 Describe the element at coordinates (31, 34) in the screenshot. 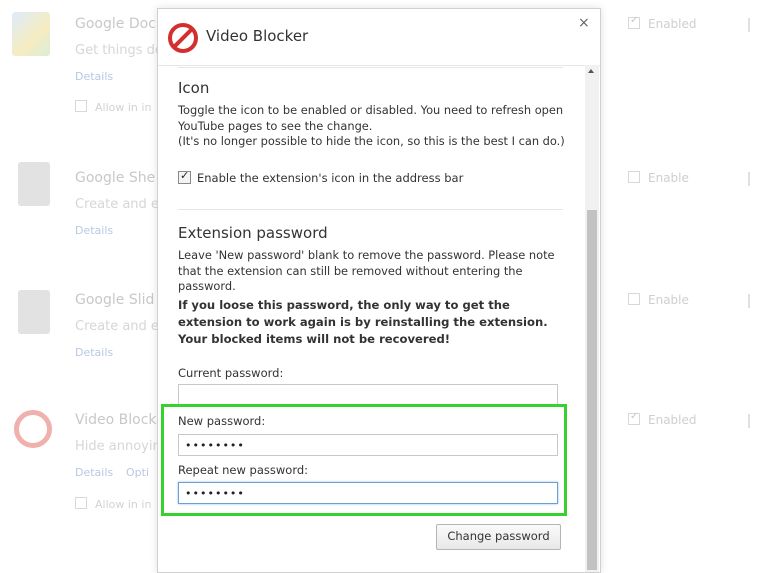

I see `docs-icon` at that location.